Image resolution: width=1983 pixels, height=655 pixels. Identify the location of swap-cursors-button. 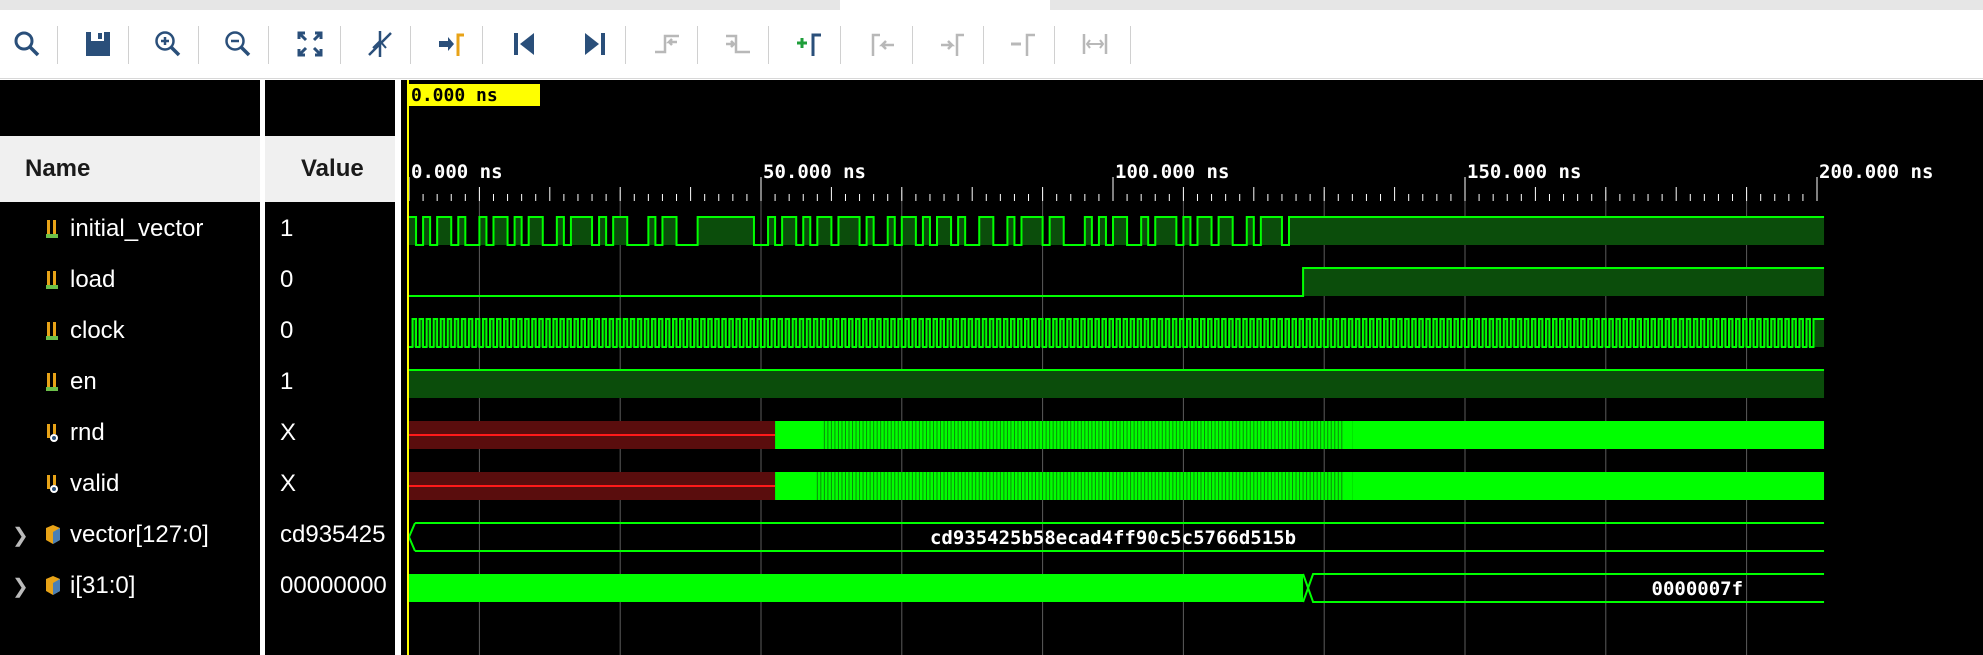
(1095, 44).